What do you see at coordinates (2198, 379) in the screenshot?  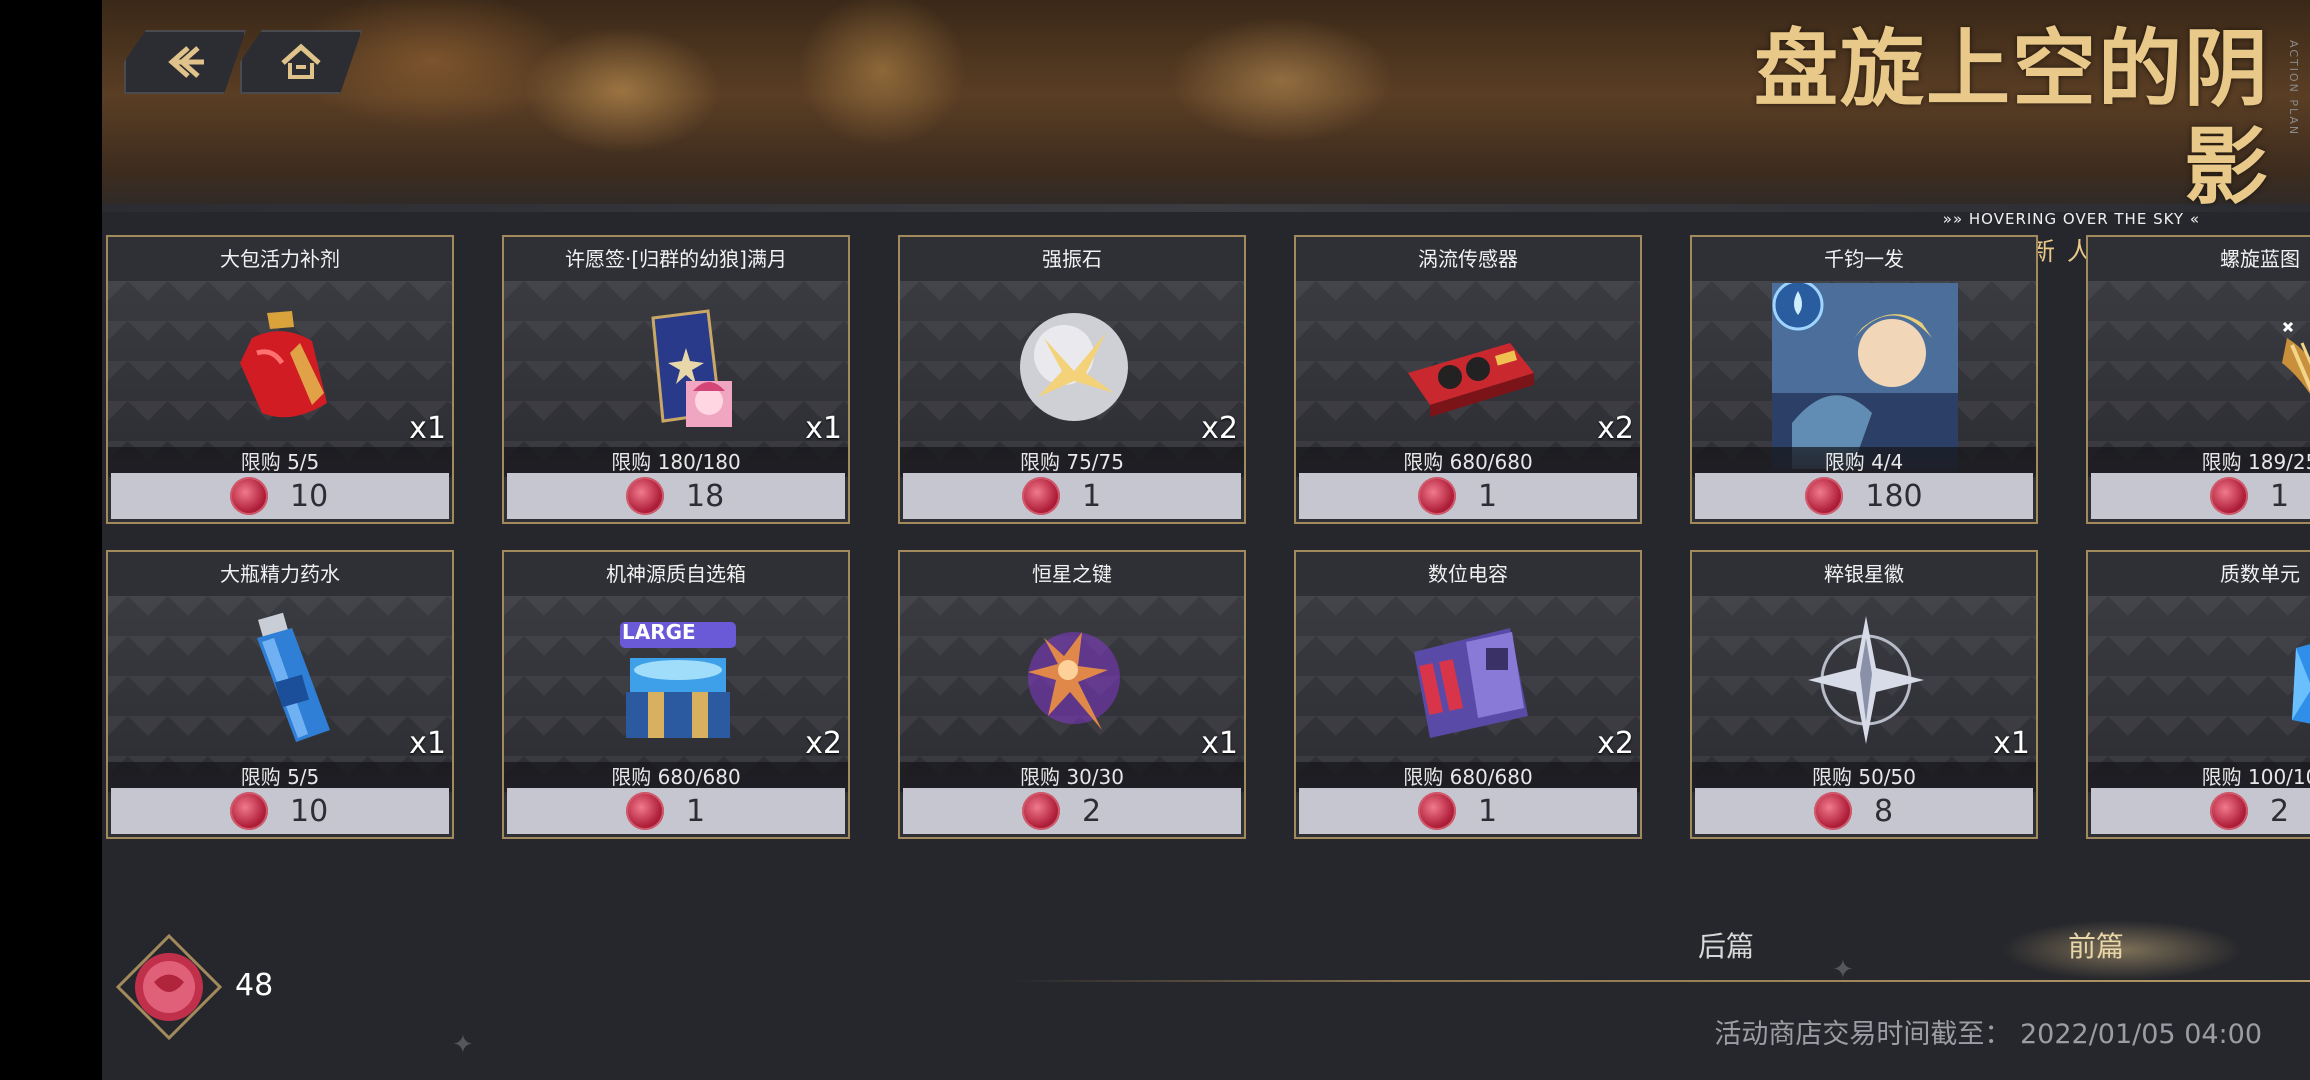 I see `shop-item-card: 螺旋蓝图 限购 189/25 1` at bounding box center [2198, 379].